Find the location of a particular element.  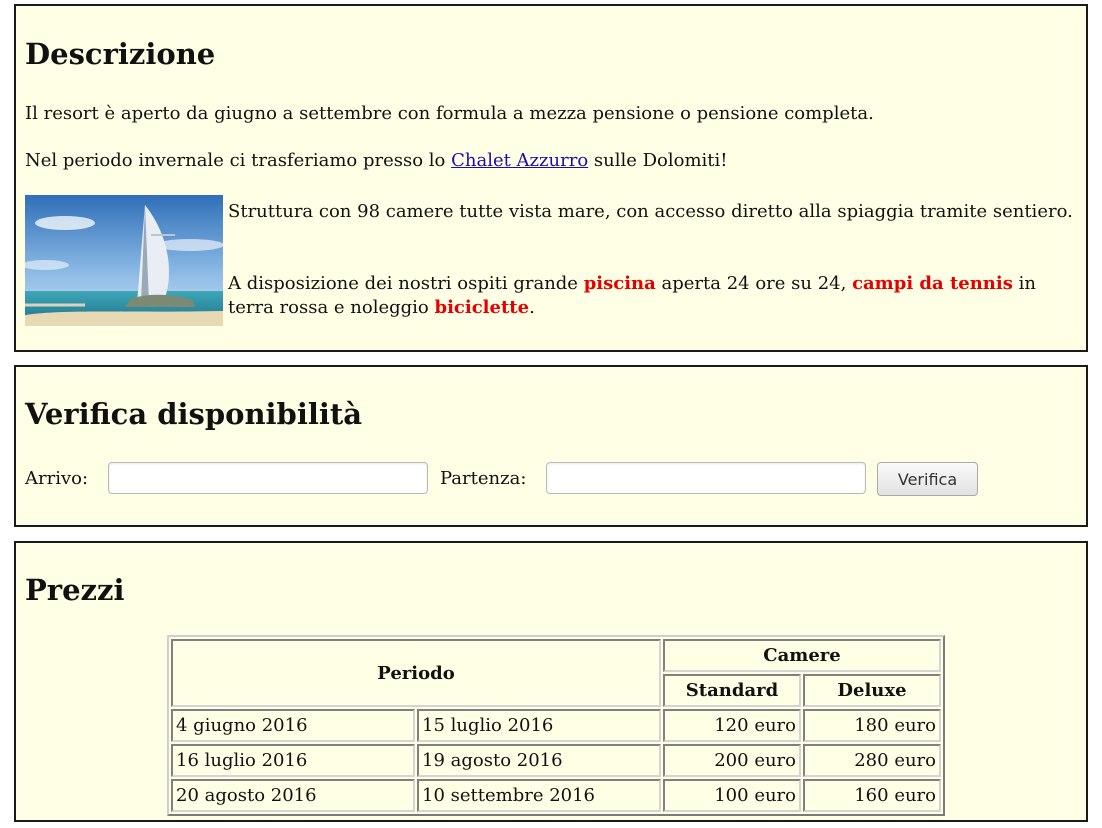

departure-label: Partenza: is located at coordinates (483, 478).